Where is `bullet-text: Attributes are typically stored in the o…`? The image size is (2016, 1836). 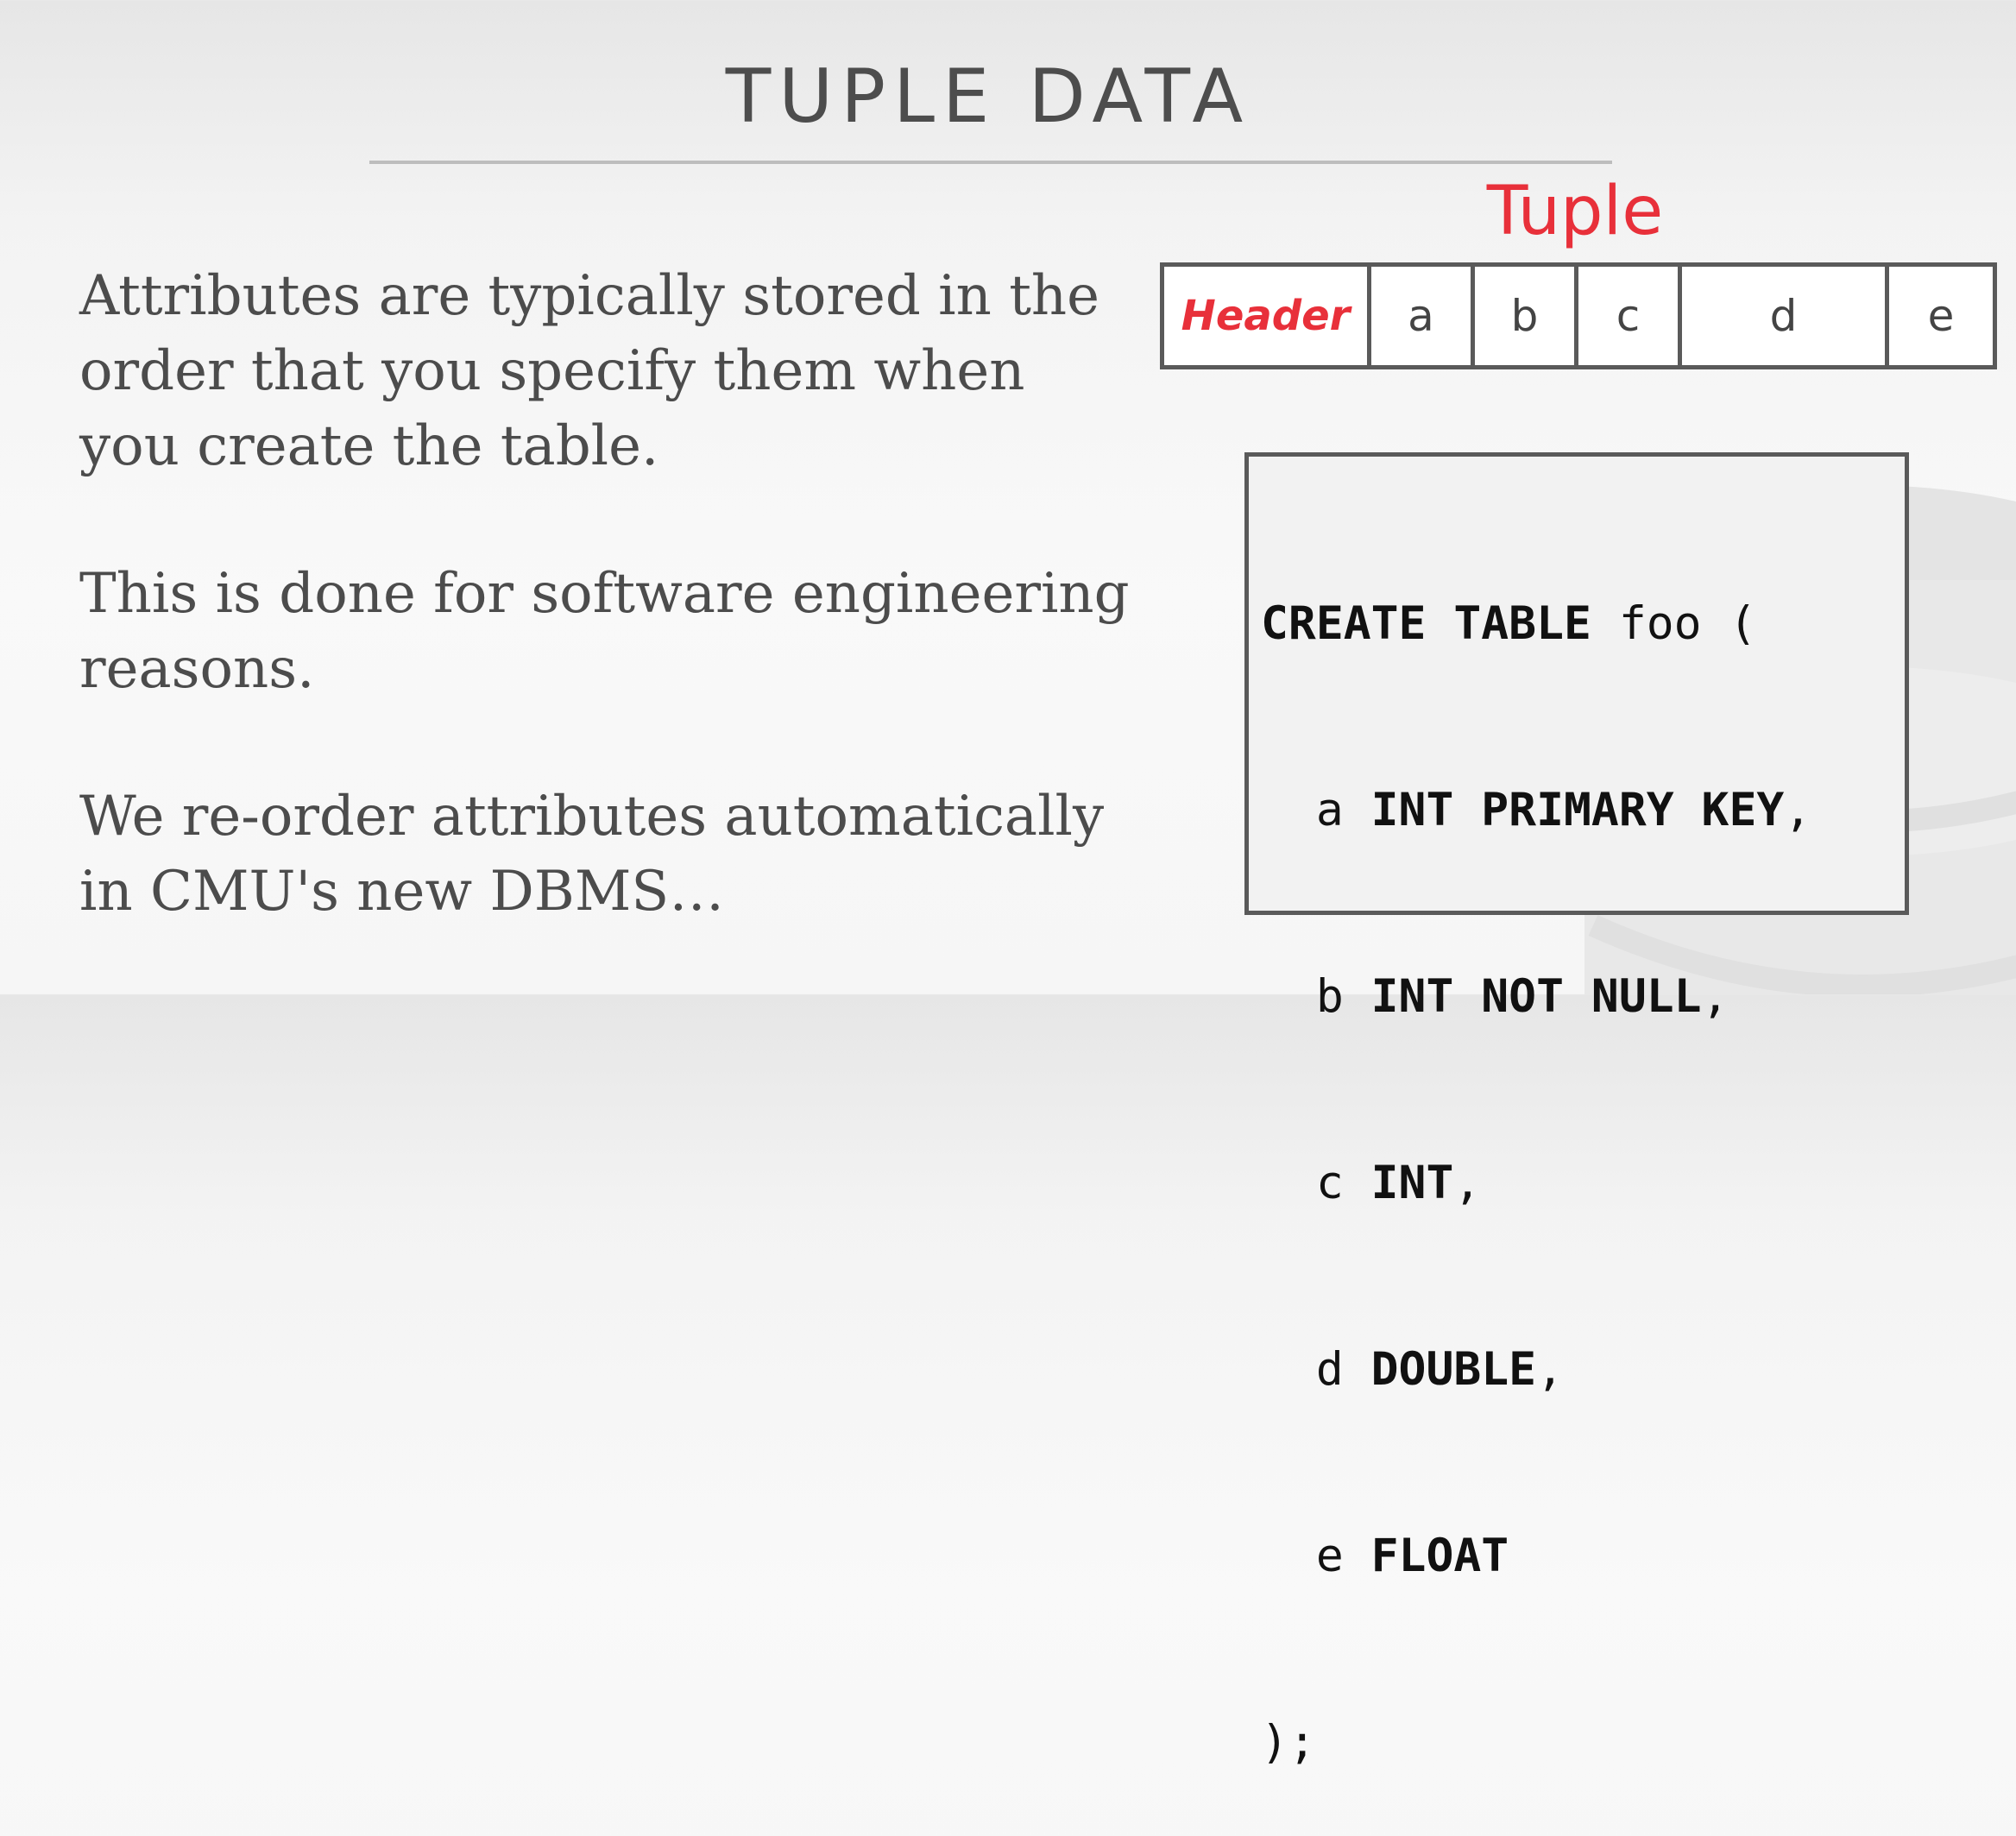 bullet-text: Attributes are typically stored in the o… is located at coordinates (589, 371).